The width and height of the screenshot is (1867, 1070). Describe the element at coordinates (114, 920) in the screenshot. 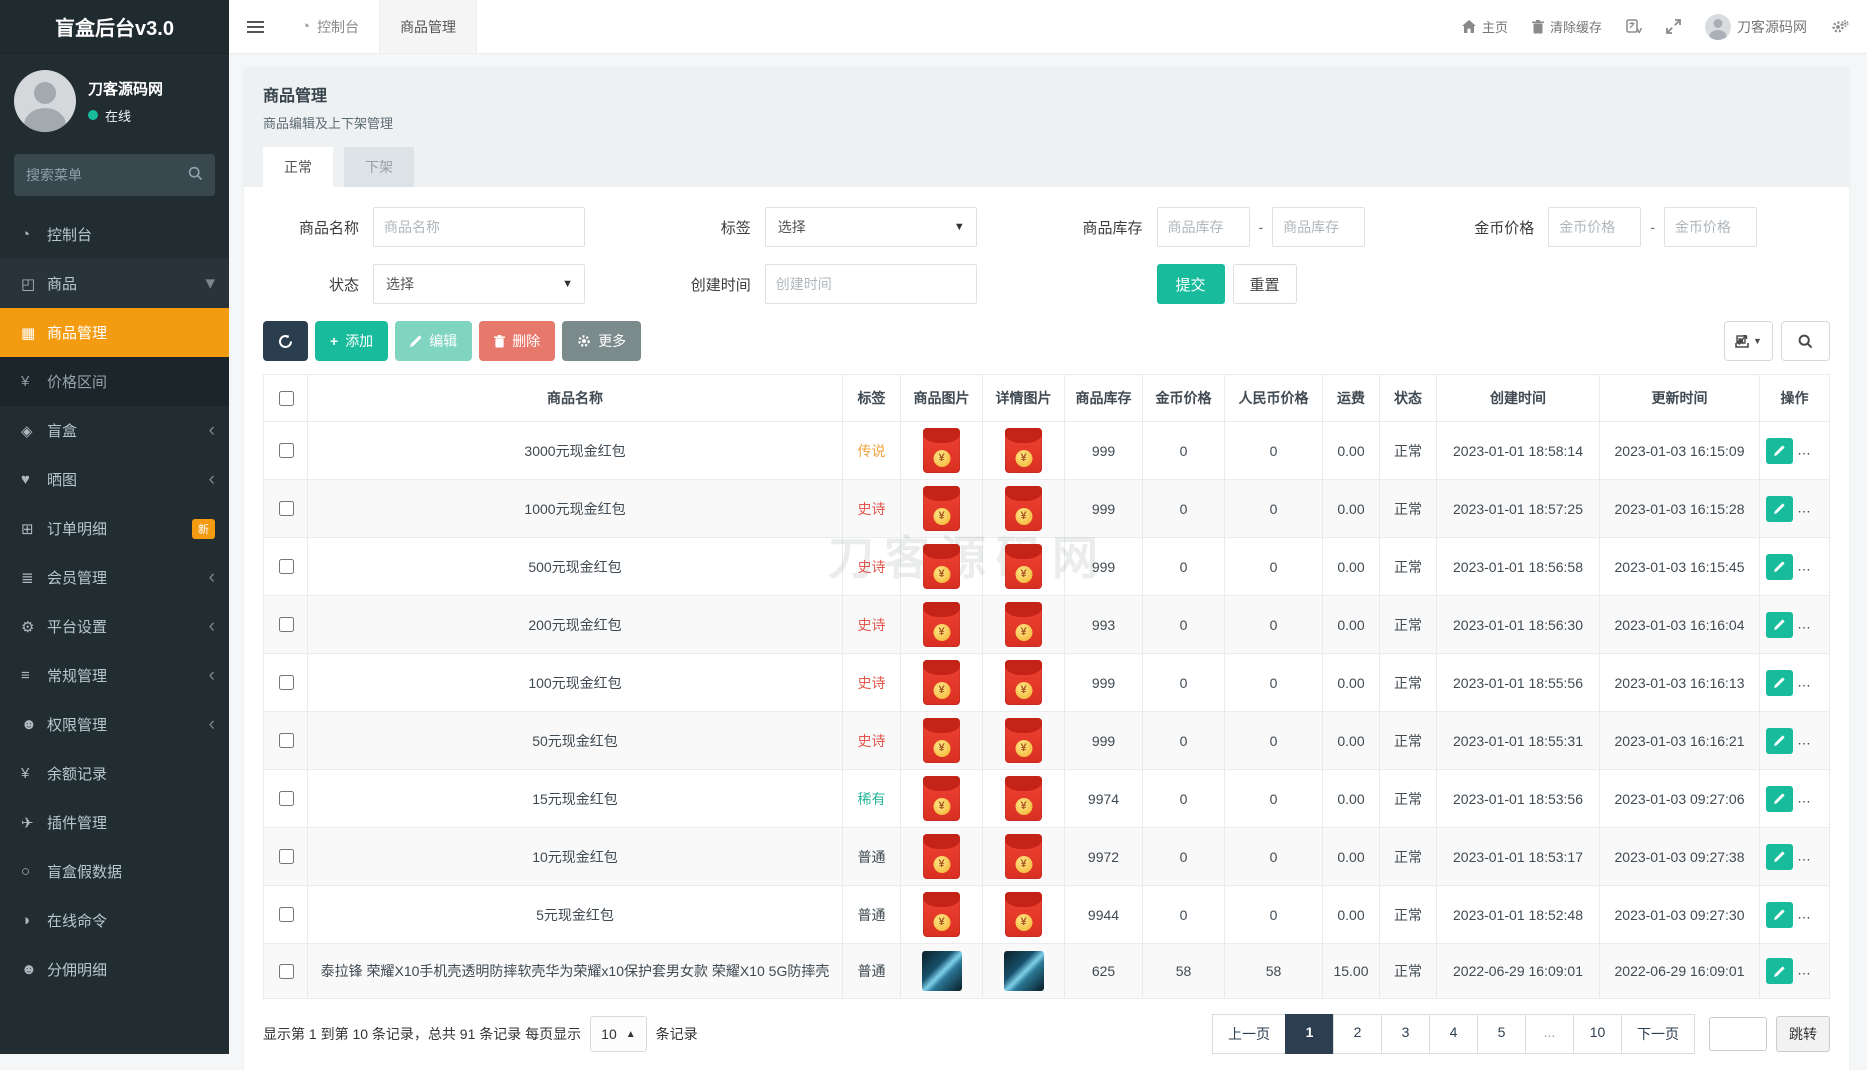

I see `sidebar-menu-item: ◑ 在线命令` at that location.